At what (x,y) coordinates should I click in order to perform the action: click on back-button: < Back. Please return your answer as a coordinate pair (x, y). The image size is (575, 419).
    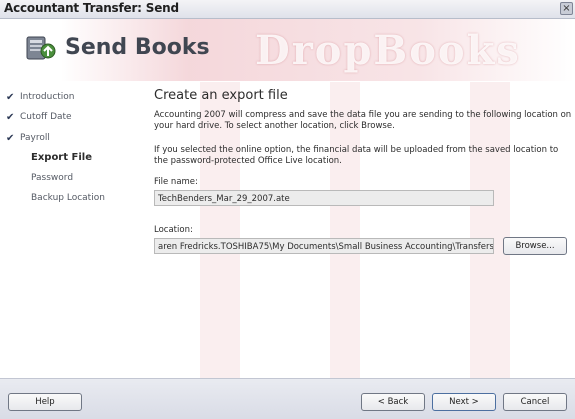
    Looking at the image, I should click on (393, 402).